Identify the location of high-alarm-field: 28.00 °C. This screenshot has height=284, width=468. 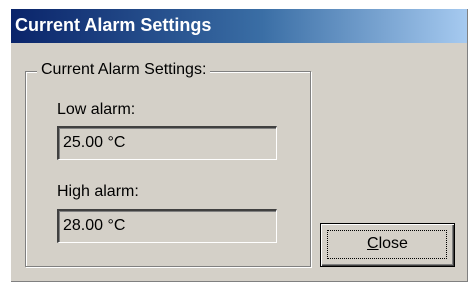
(167, 226).